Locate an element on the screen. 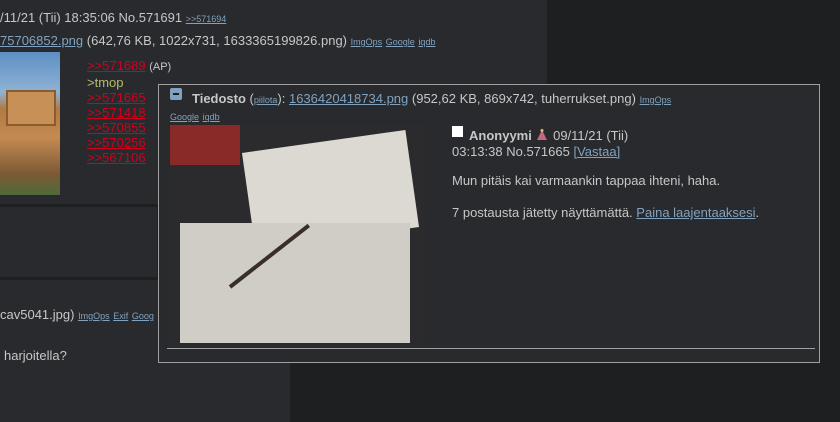  poster-name: Anonyymi is located at coordinates (500, 135).